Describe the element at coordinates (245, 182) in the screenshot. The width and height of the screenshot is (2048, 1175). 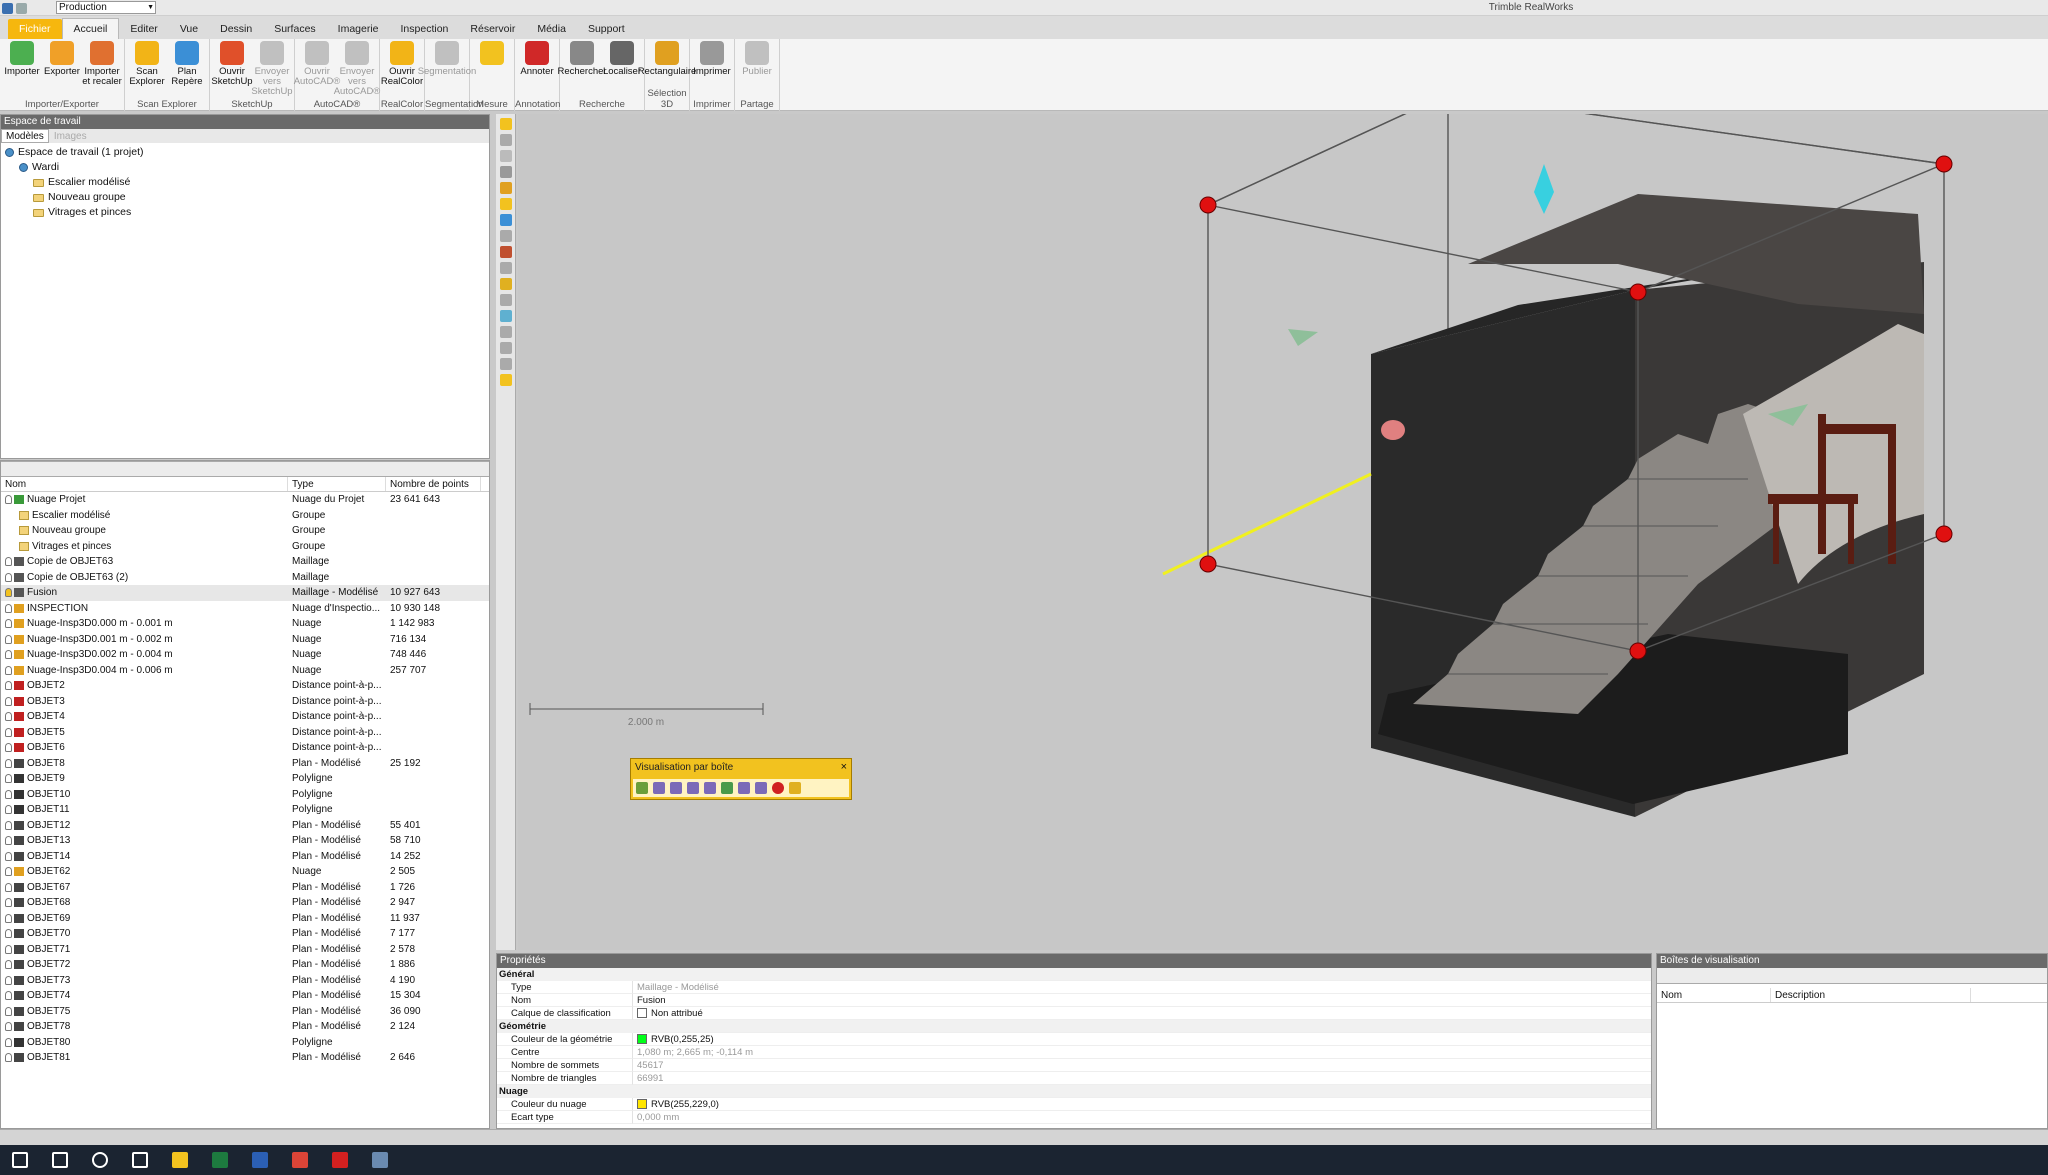
I see `tree-item: Escalier modélisé` at that location.